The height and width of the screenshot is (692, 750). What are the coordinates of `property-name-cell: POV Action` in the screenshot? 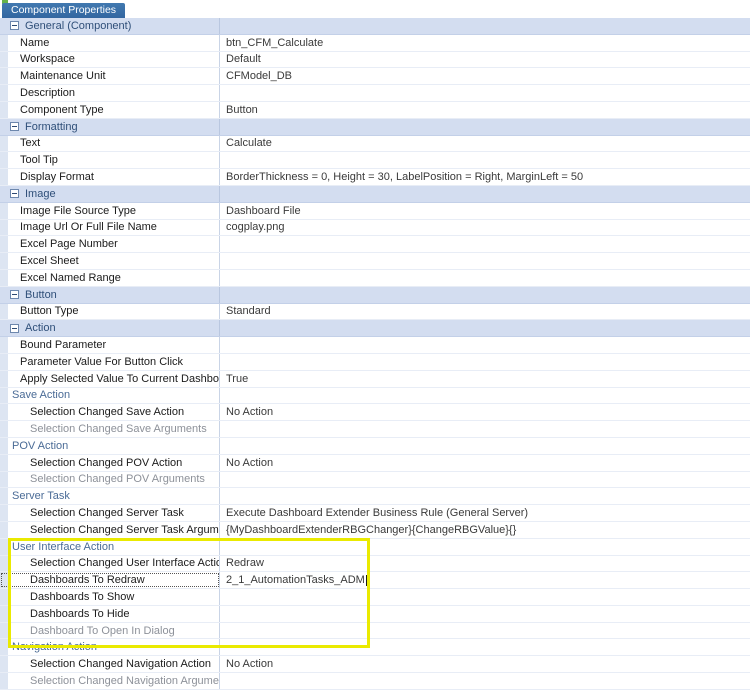 It's located at (110, 445).